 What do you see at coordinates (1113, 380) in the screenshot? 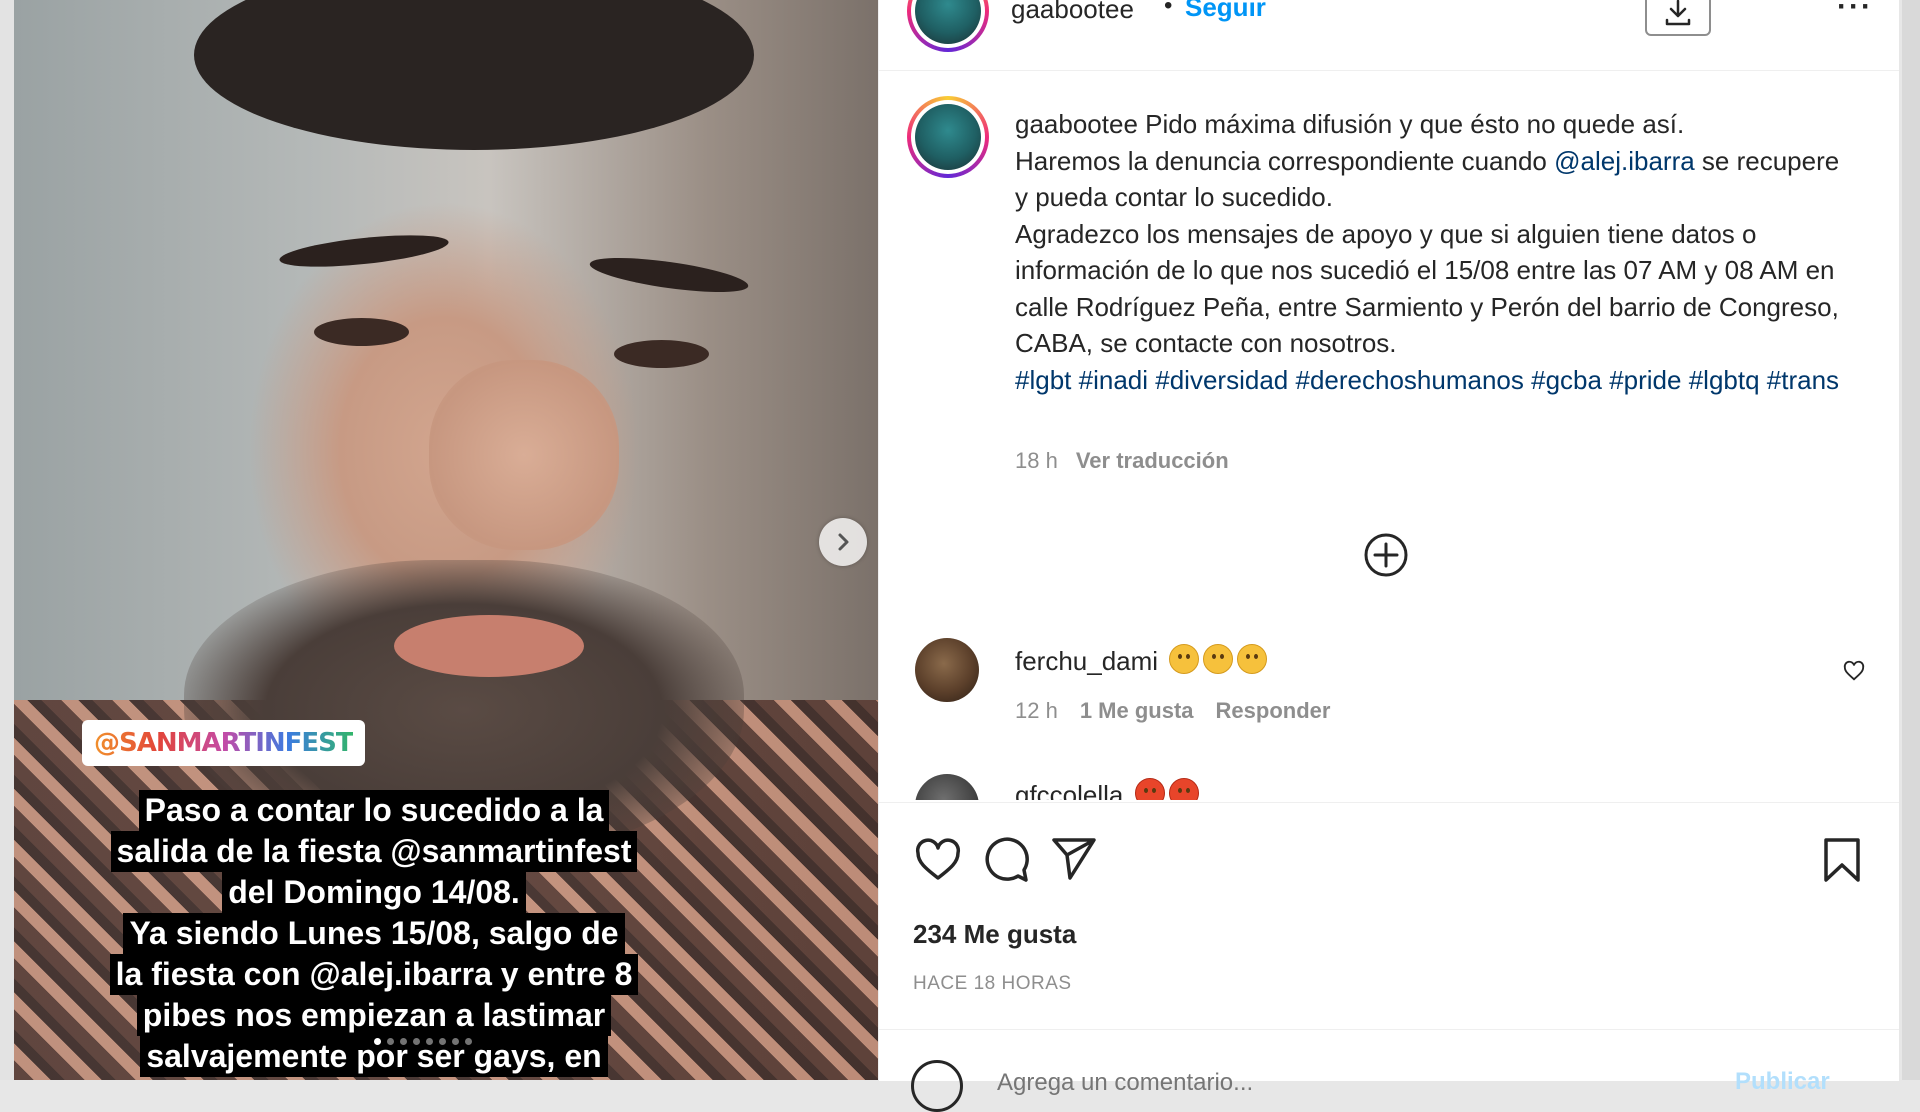
I see `hashtag-link: #inadi` at bounding box center [1113, 380].